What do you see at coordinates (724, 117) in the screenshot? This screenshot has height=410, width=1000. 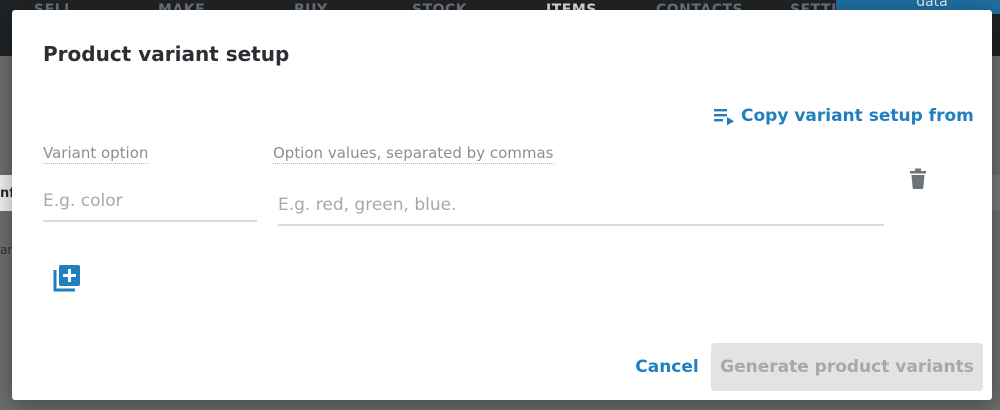 I see `playlist-arrow-icon` at bounding box center [724, 117].